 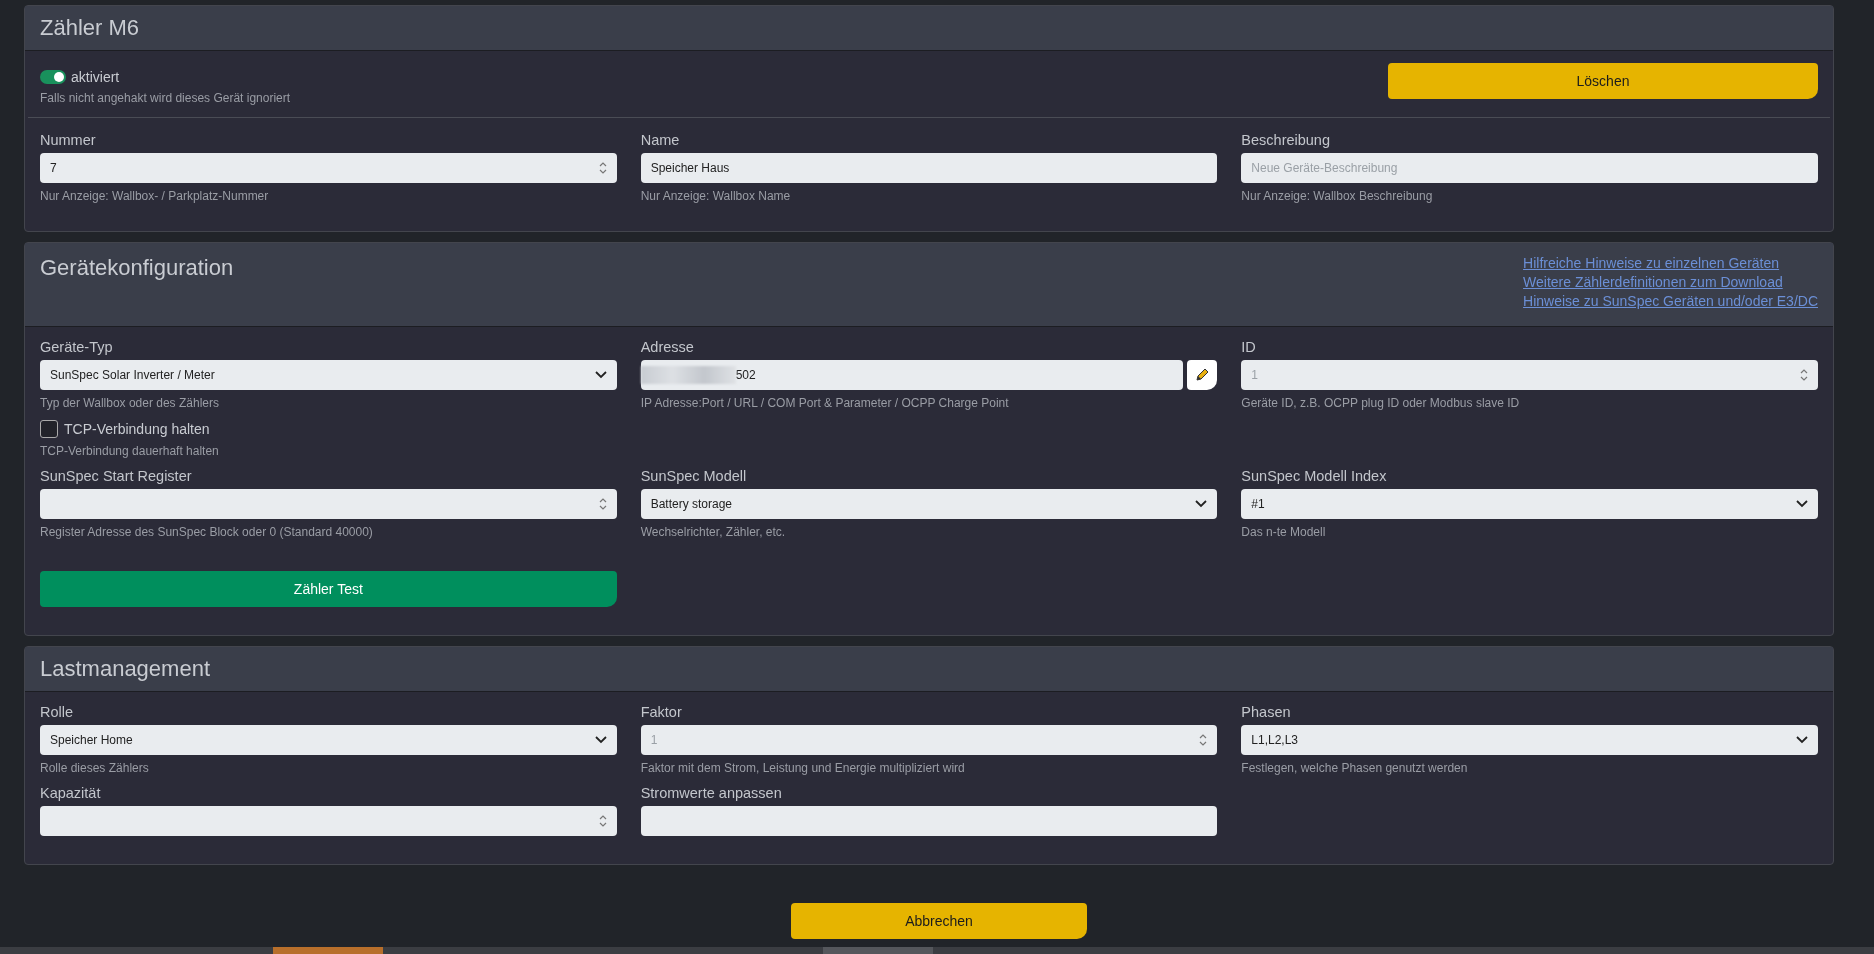 What do you see at coordinates (125, 669) in the screenshot?
I see `card-title: Lastmanagement` at bounding box center [125, 669].